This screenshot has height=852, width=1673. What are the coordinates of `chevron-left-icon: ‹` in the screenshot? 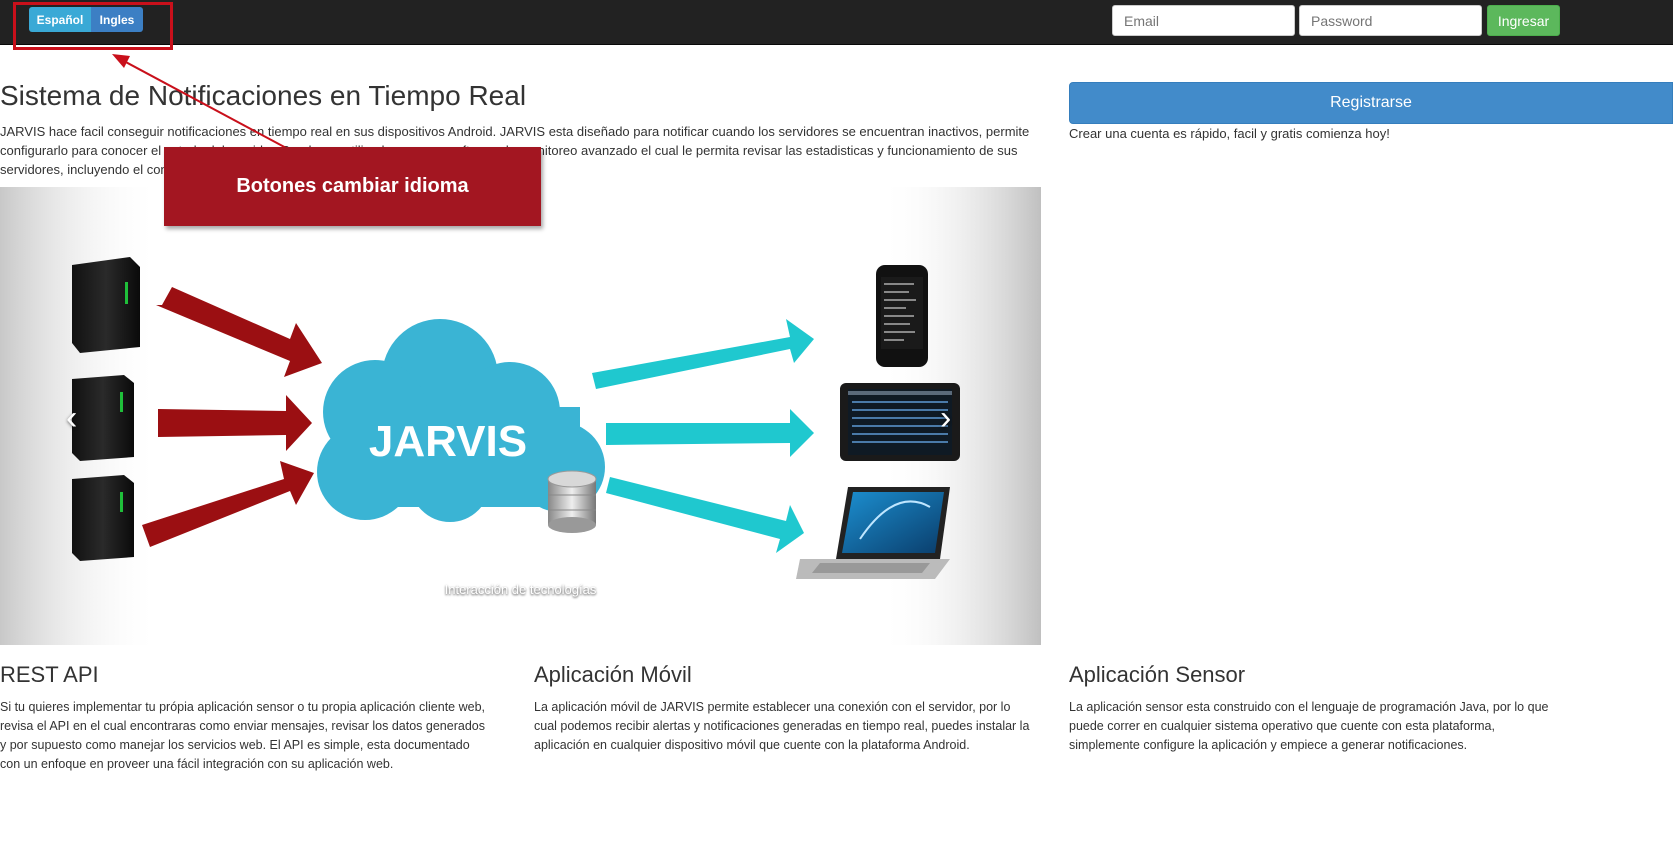 It's located at (71, 418).